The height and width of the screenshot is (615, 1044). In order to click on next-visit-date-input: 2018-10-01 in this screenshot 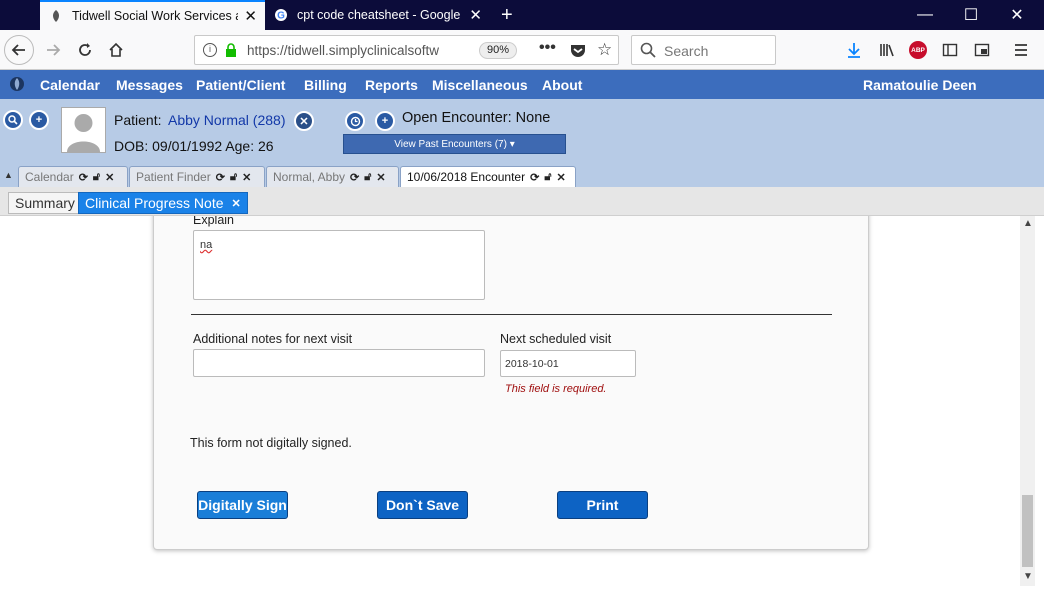, I will do `click(568, 363)`.